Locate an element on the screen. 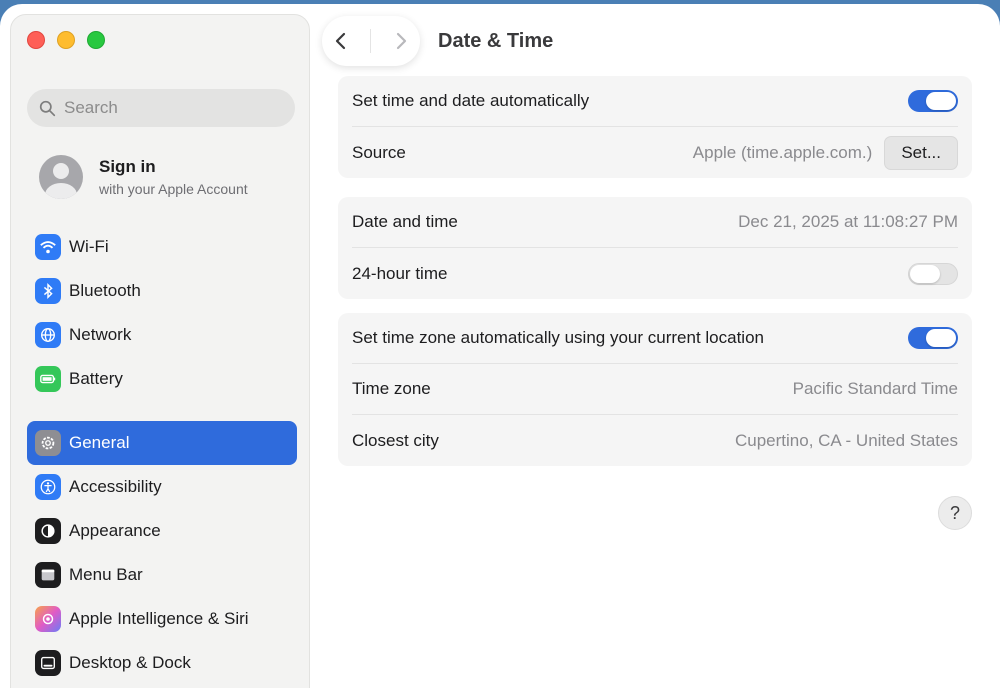  sidebar-item-wifi: Wi-Fi is located at coordinates (162, 247).